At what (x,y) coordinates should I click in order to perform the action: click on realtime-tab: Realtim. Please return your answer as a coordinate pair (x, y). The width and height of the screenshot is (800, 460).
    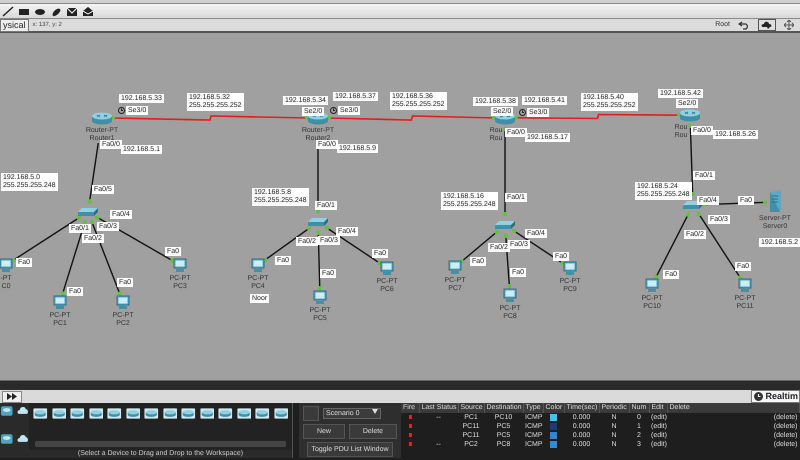
    Looking at the image, I should click on (775, 396).